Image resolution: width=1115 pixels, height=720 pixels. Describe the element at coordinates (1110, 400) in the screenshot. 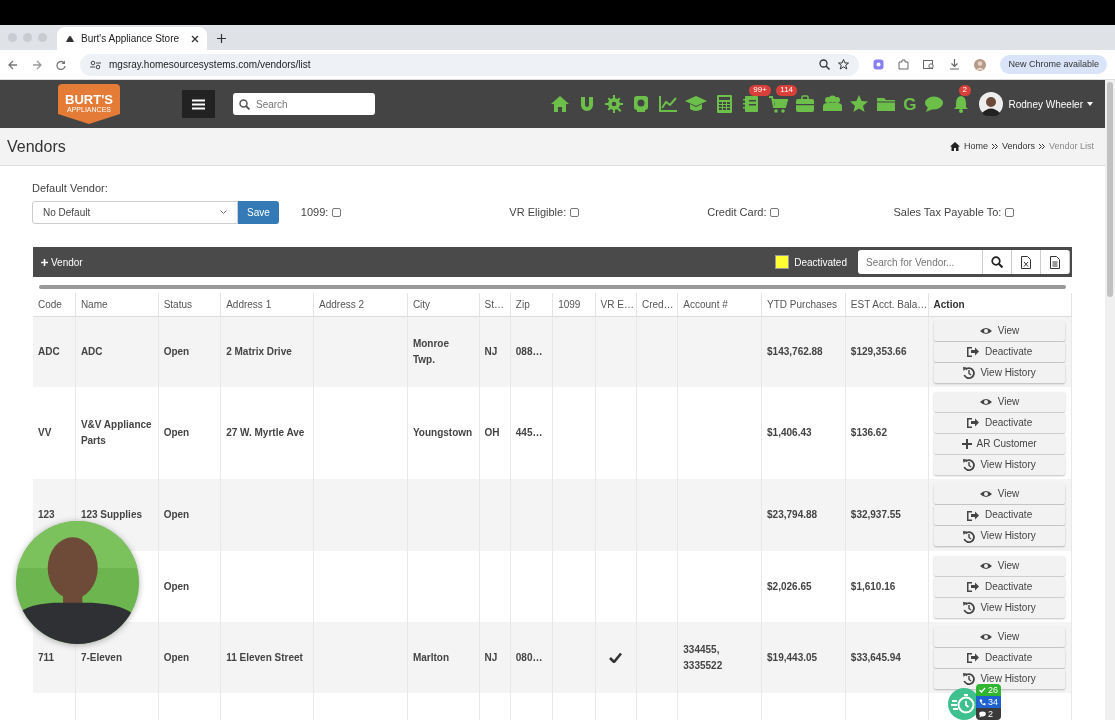

I see `scrollbar` at that location.